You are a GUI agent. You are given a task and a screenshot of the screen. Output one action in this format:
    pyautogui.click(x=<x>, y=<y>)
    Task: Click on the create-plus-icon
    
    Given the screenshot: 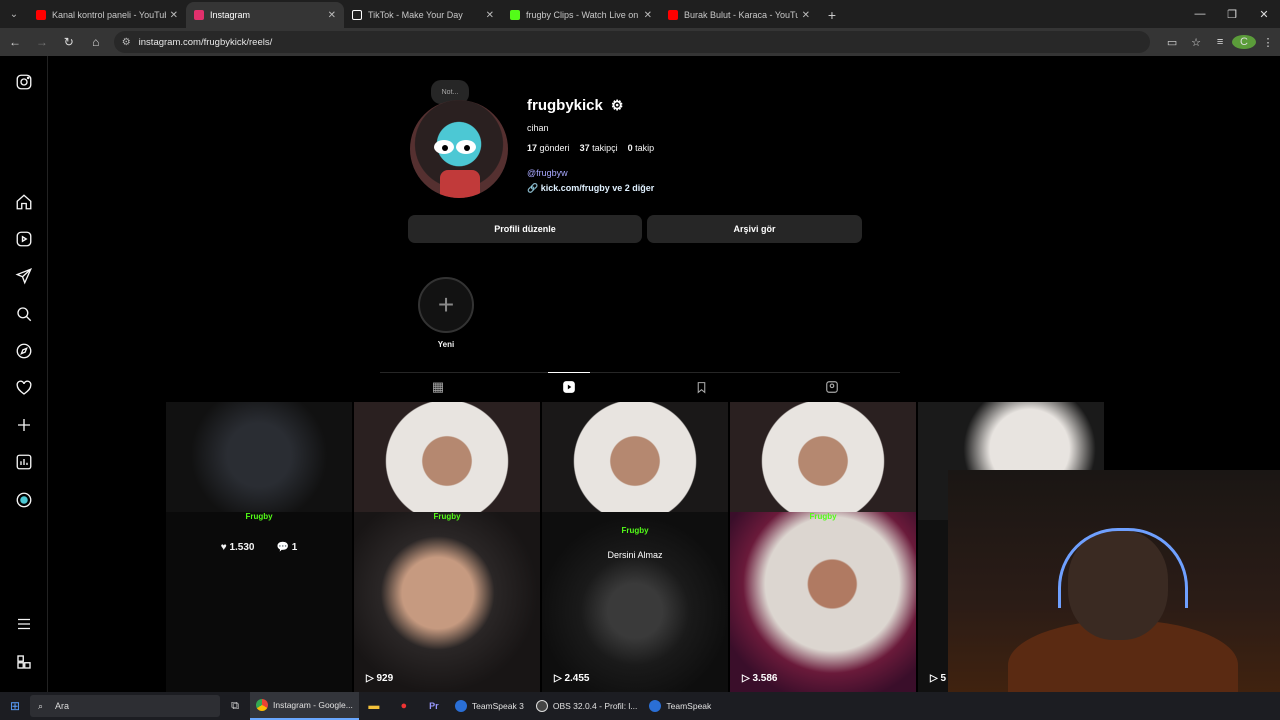 What is the action you would take?
    pyautogui.click(x=24, y=425)
    